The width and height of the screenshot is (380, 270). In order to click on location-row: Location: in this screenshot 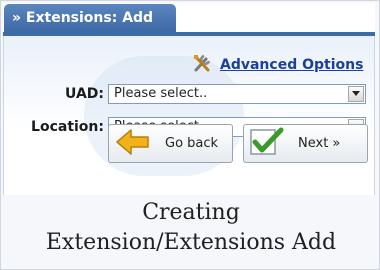, I will do `click(54, 127)`.